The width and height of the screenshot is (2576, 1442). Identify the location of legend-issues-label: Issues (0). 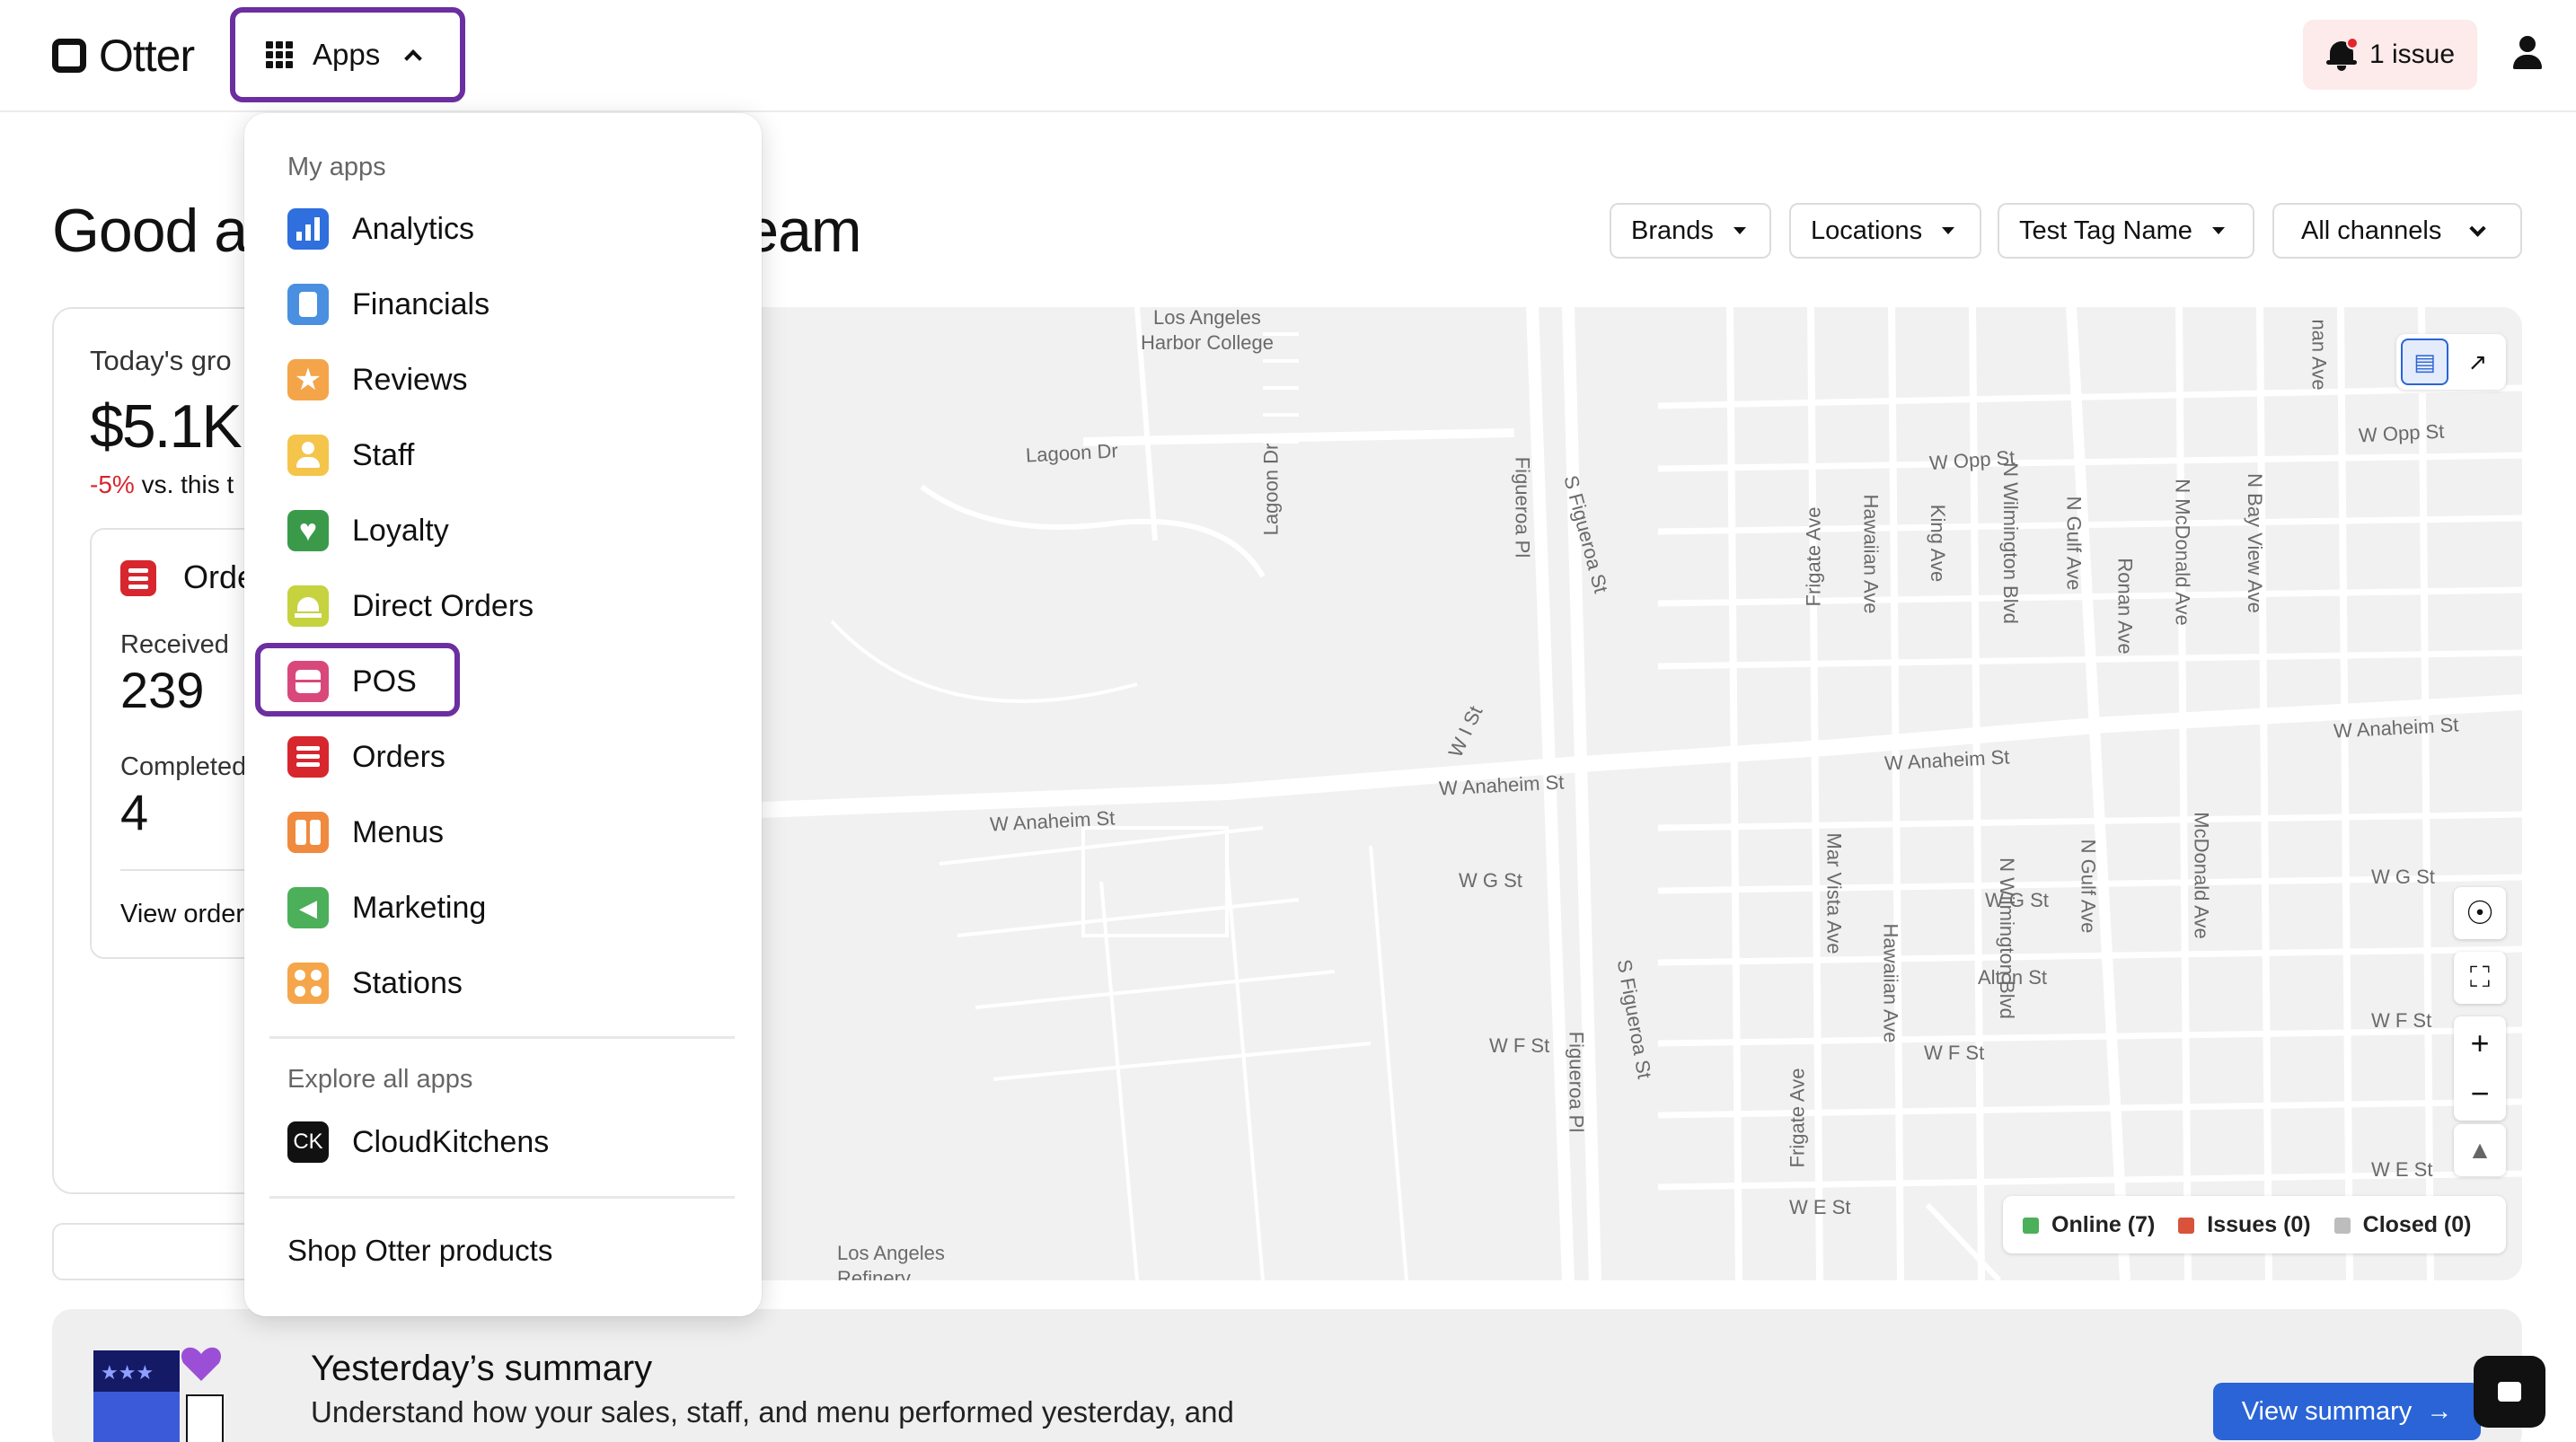
(2259, 1224).